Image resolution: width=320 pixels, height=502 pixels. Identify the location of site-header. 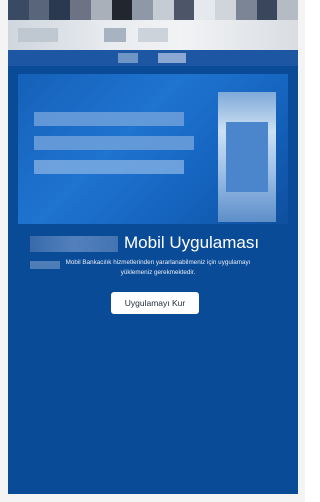
(153, 58).